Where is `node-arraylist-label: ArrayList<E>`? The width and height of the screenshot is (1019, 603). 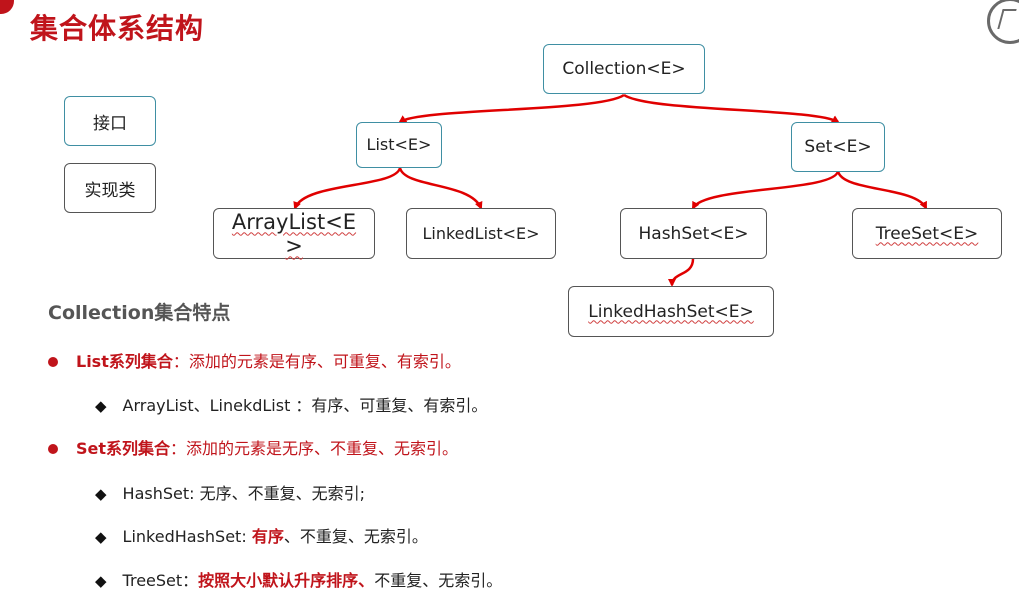
node-arraylist-label: ArrayList<E> is located at coordinates (294, 233).